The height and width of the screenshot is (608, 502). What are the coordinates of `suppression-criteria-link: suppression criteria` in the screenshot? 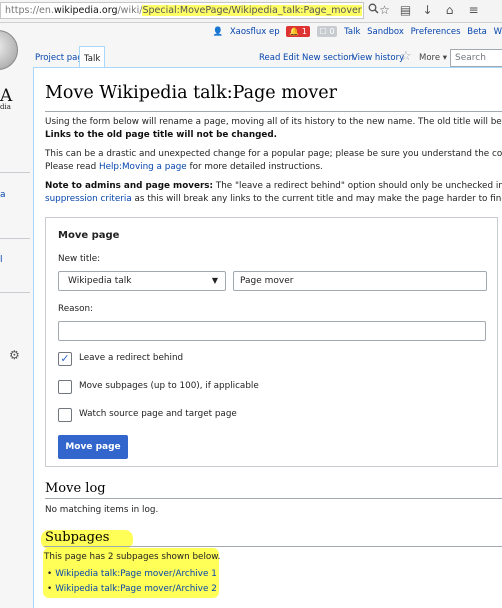 It's located at (88, 199).